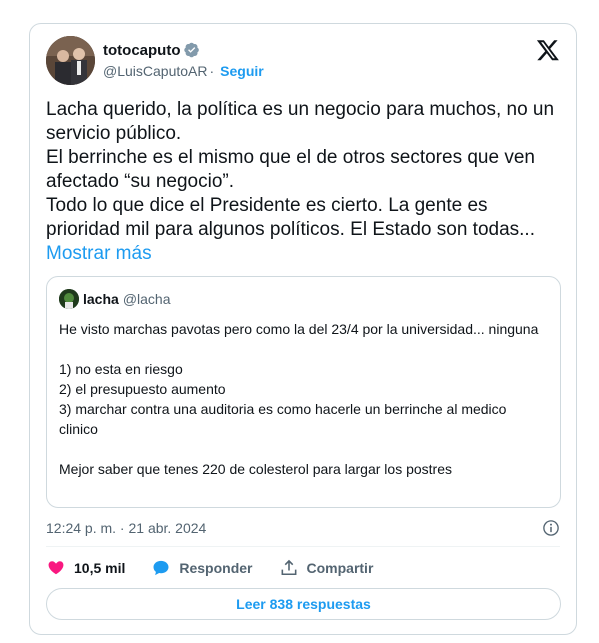 Image resolution: width=599 pixels, height=643 pixels. I want to click on reply-bubble-icon, so click(161, 568).